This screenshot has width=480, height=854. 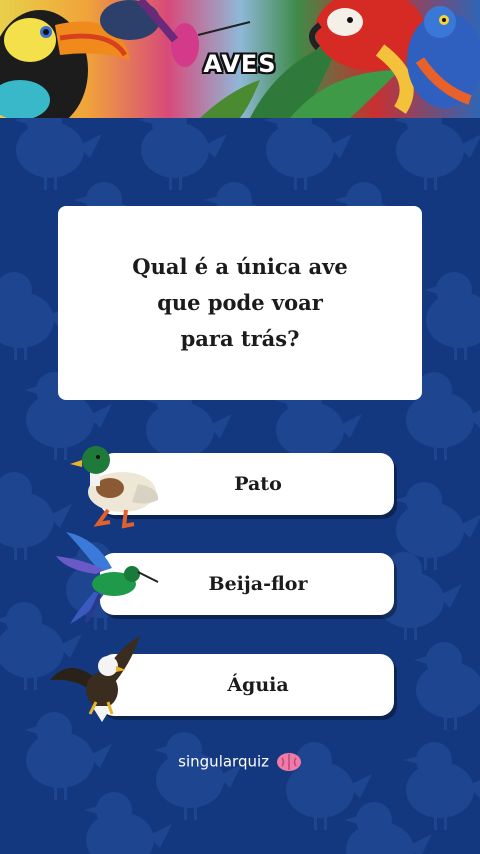 What do you see at coordinates (224, 761) in the screenshot?
I see `brand-text: singularquiz` at bounding box center [224, 761].